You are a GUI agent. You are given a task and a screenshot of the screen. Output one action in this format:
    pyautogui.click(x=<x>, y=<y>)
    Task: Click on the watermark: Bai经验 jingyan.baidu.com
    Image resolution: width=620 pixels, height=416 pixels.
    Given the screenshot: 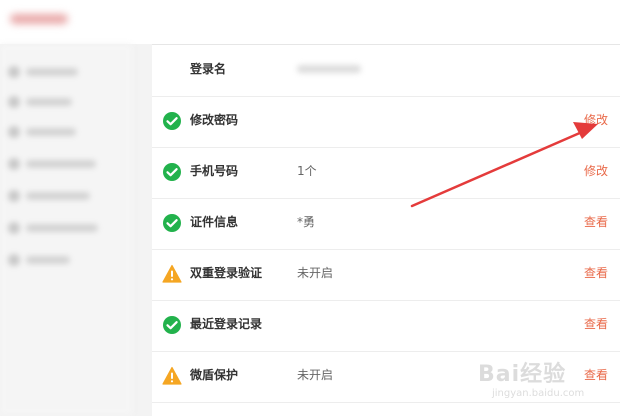 What is the action you would take?
    pyautogui.click(x=548, y=382)
    